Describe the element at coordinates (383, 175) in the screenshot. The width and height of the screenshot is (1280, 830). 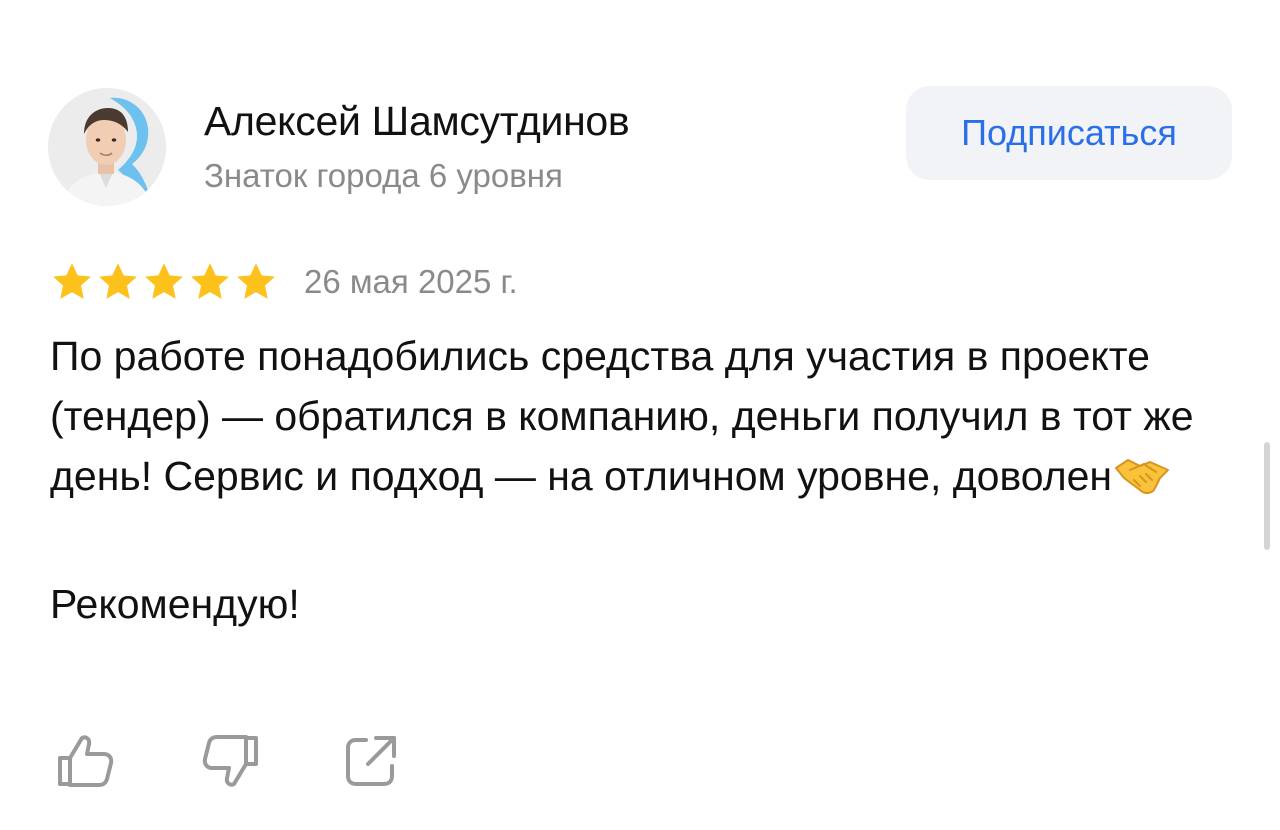
I see `author-level: Знаток города 6 уровня` at that location.